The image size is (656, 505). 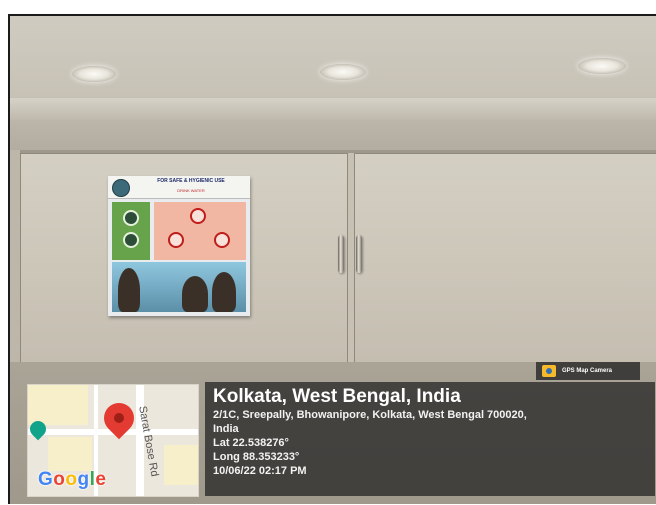 I want to click on google-logo: Google, so click(x=72, y=479).